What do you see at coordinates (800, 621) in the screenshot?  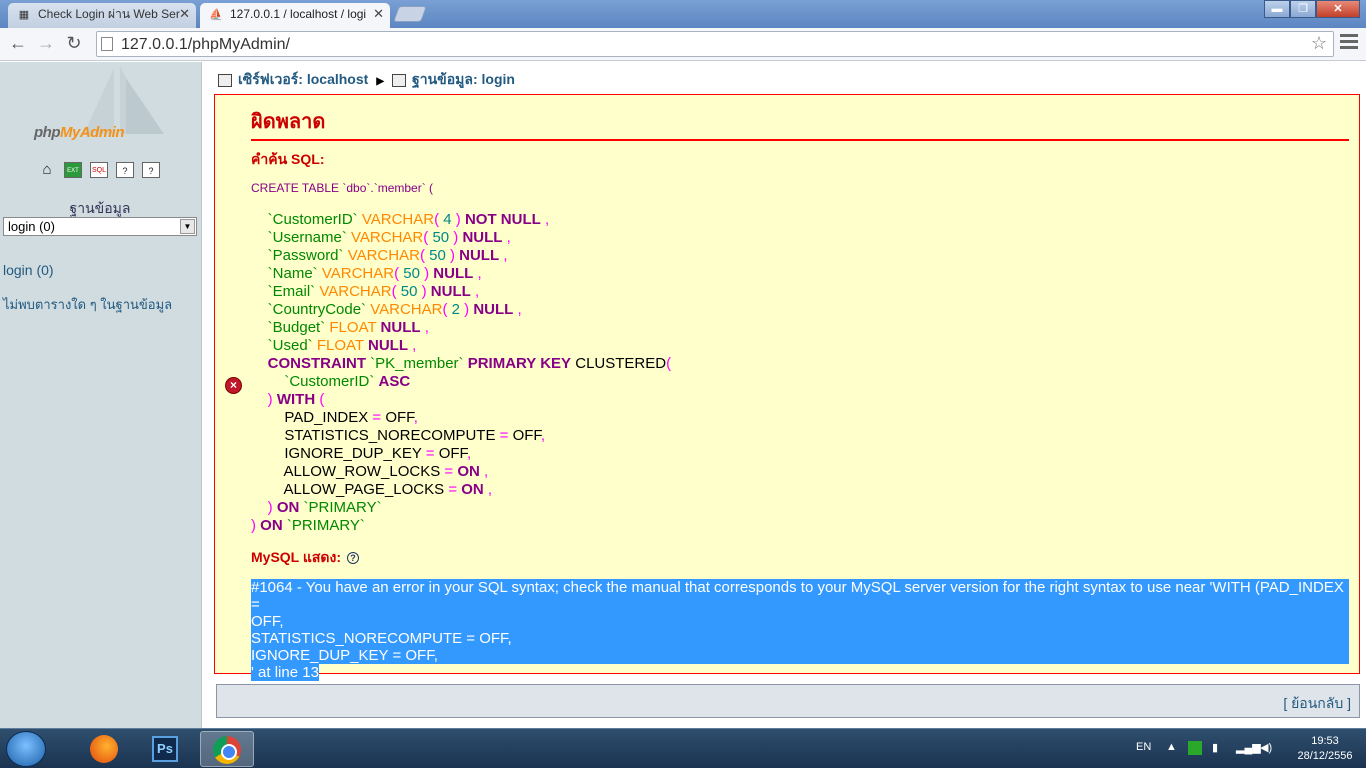 I see `error-line: OFF,` at bounding box center [800, 621].